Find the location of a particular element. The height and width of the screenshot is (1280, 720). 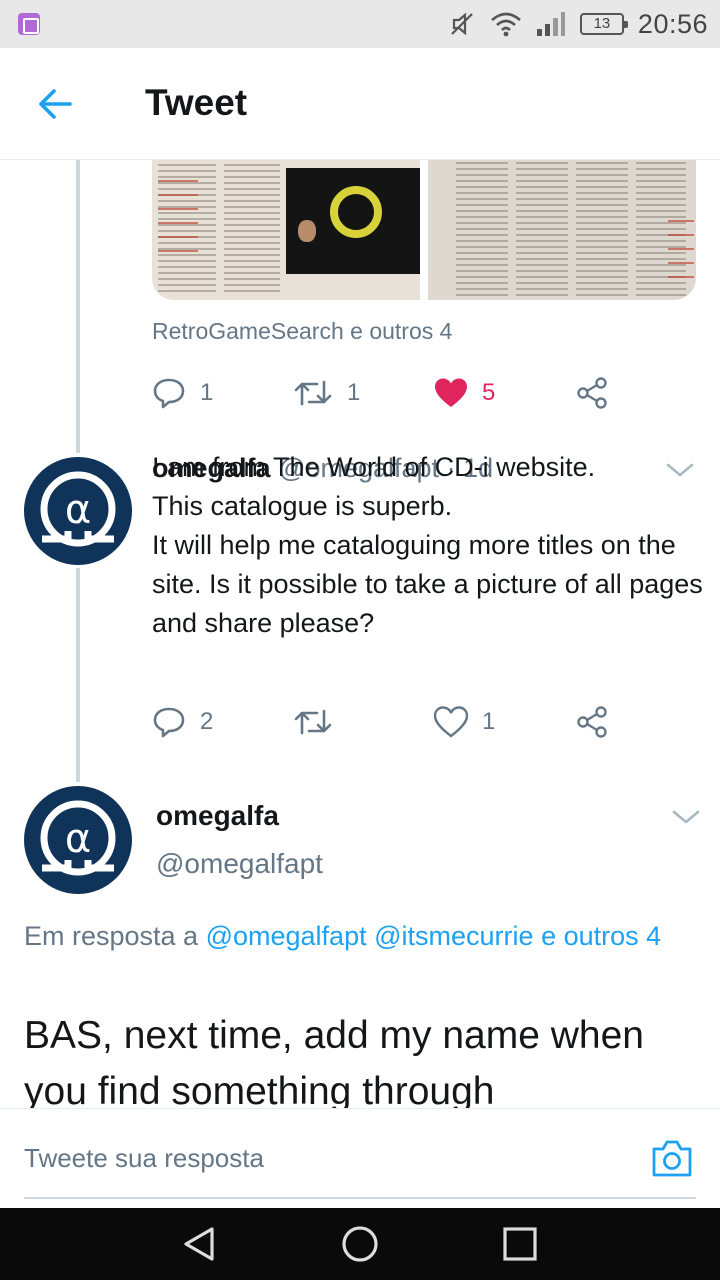

retweet-count: 1 is located at coordinates (354, 392).